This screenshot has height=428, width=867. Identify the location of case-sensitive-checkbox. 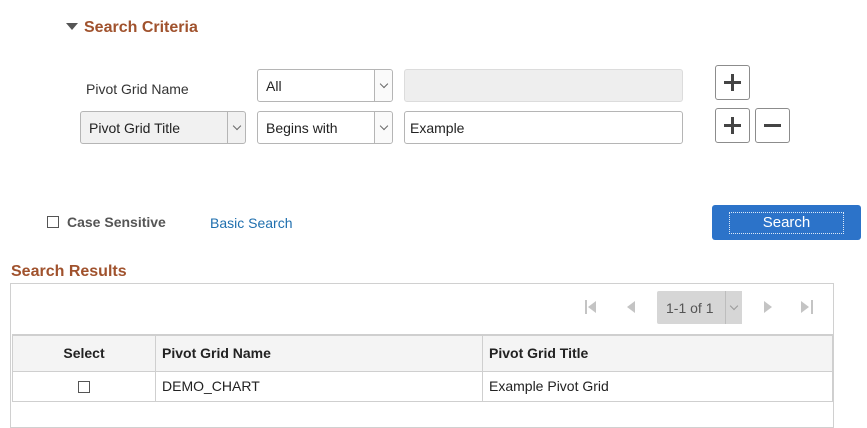
(53, 222).